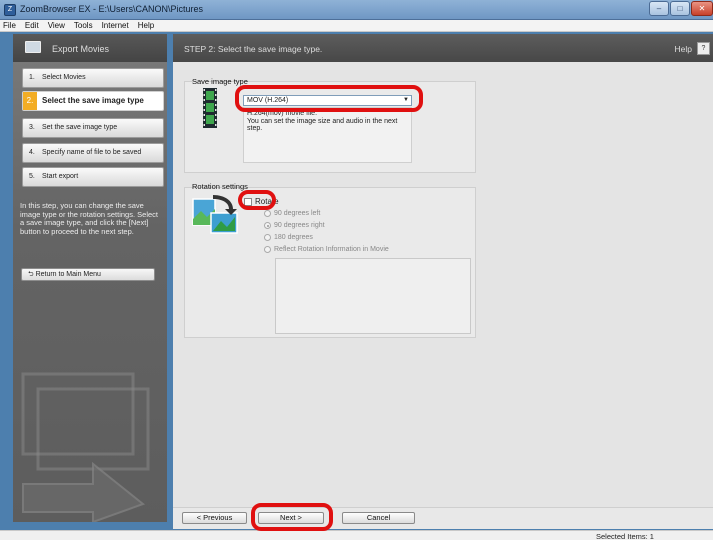 This screenshot has width=713, height=540. I want to click on step-label: Set the save image type, so click(80, 127).